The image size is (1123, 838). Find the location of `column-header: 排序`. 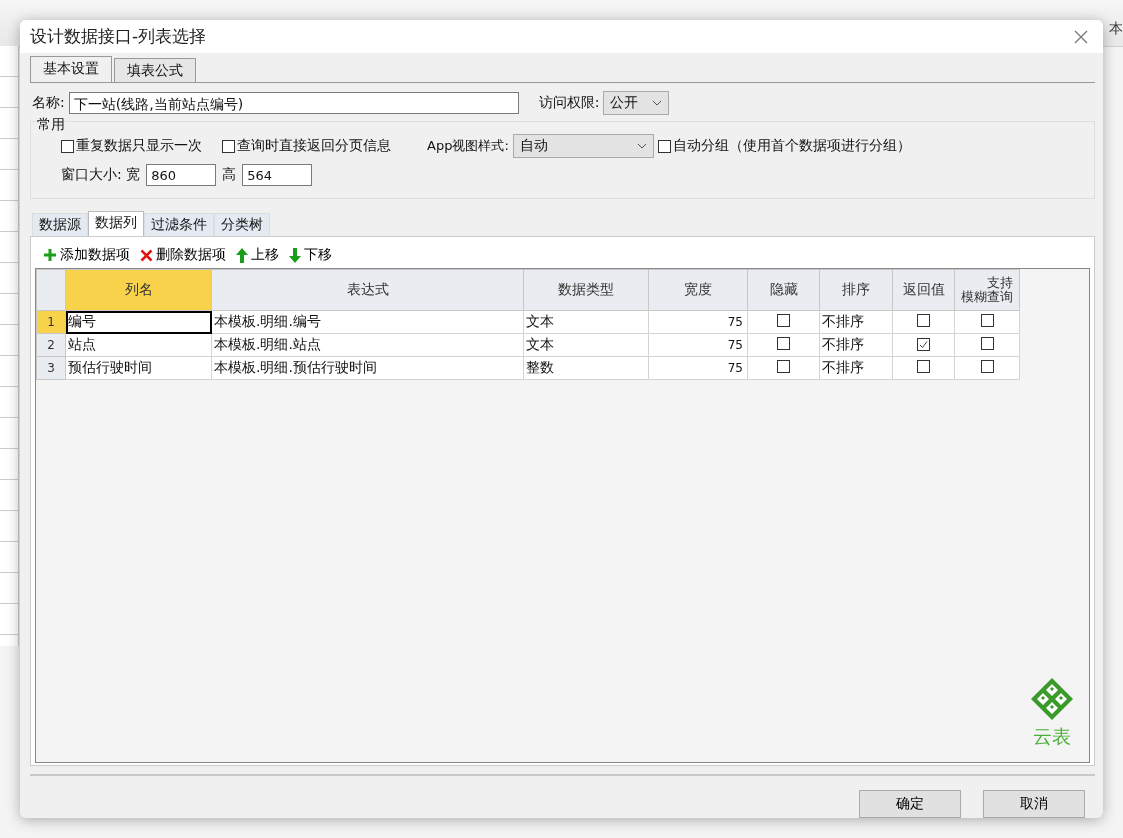

column-header: 排序 is located at coordinates (856, 290).